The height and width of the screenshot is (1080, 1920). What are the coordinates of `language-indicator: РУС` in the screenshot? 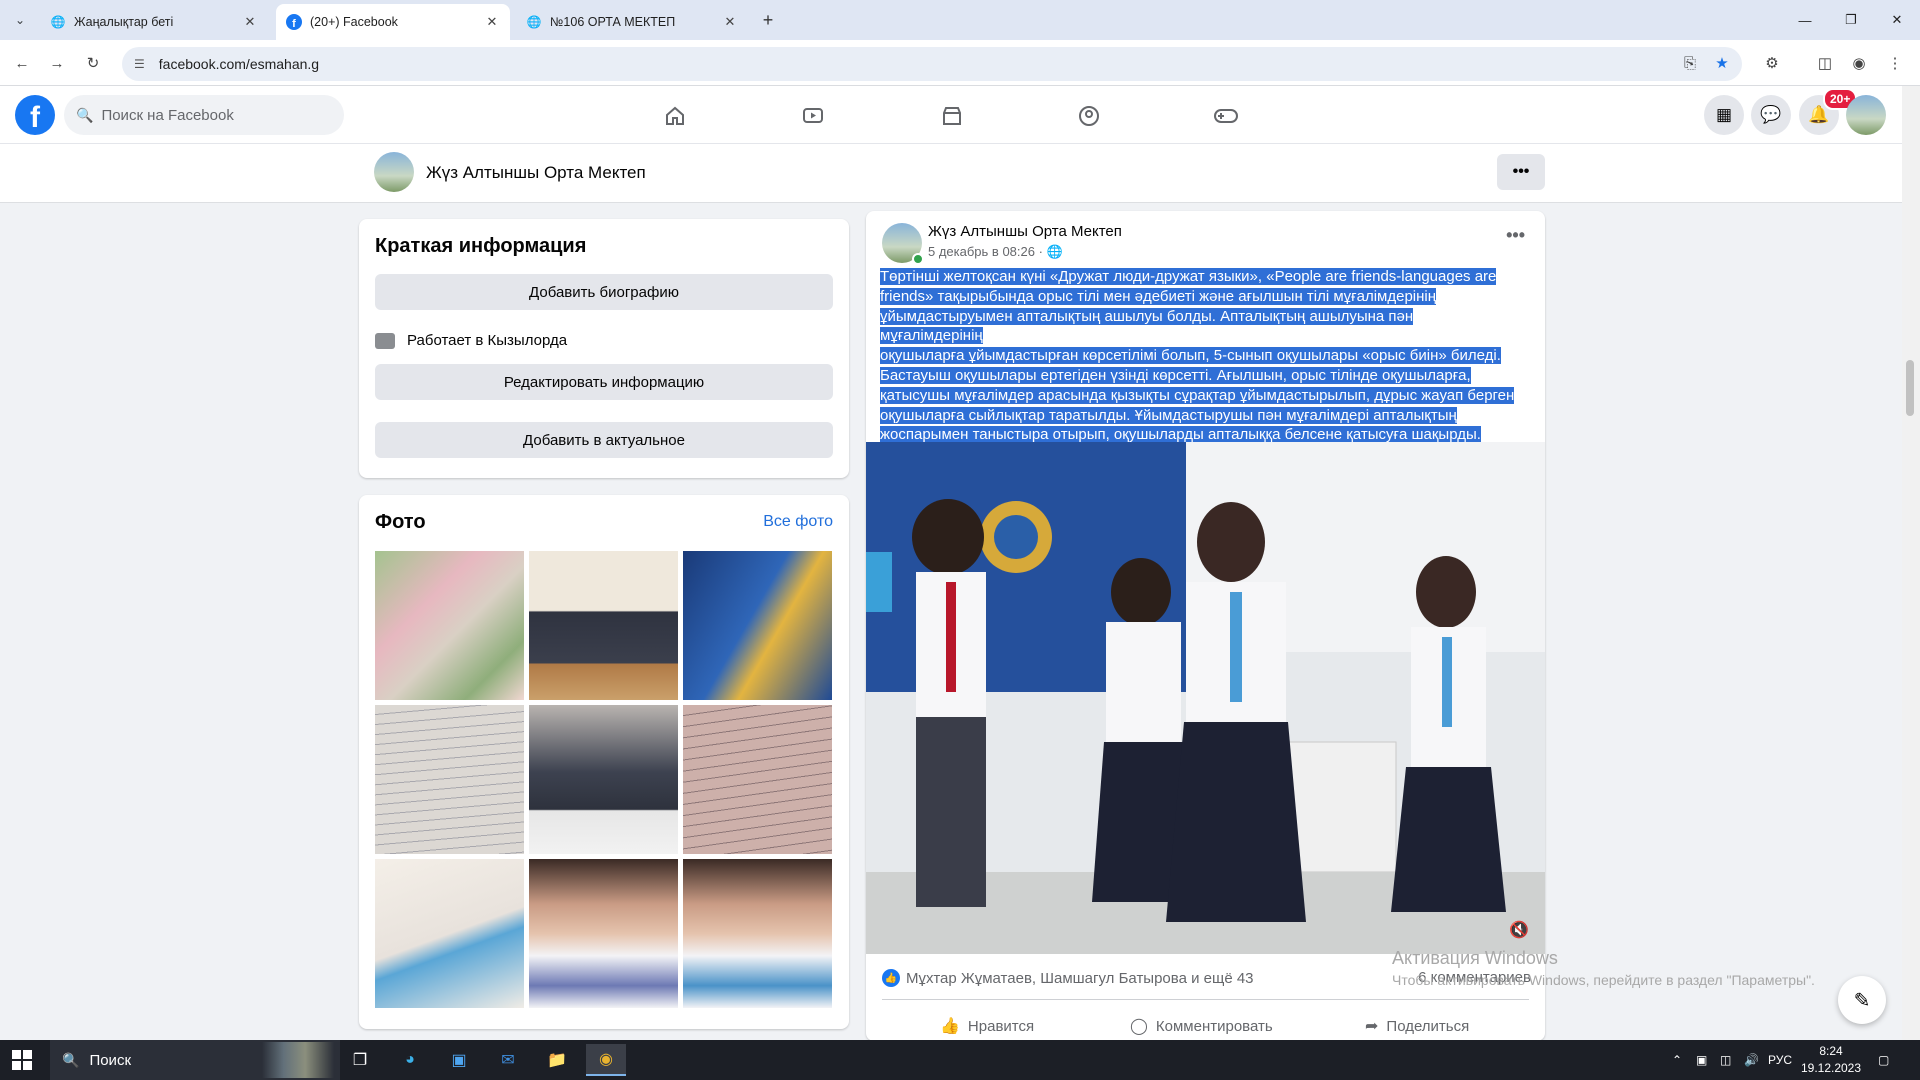 It's located at (1780, 1060).